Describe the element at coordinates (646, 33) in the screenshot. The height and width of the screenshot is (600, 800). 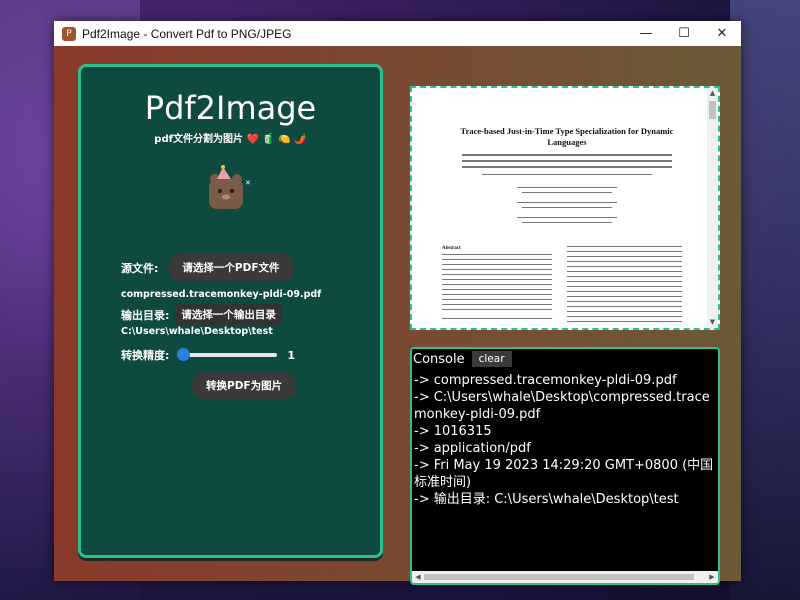
I see `minimize-button: —` at that location.